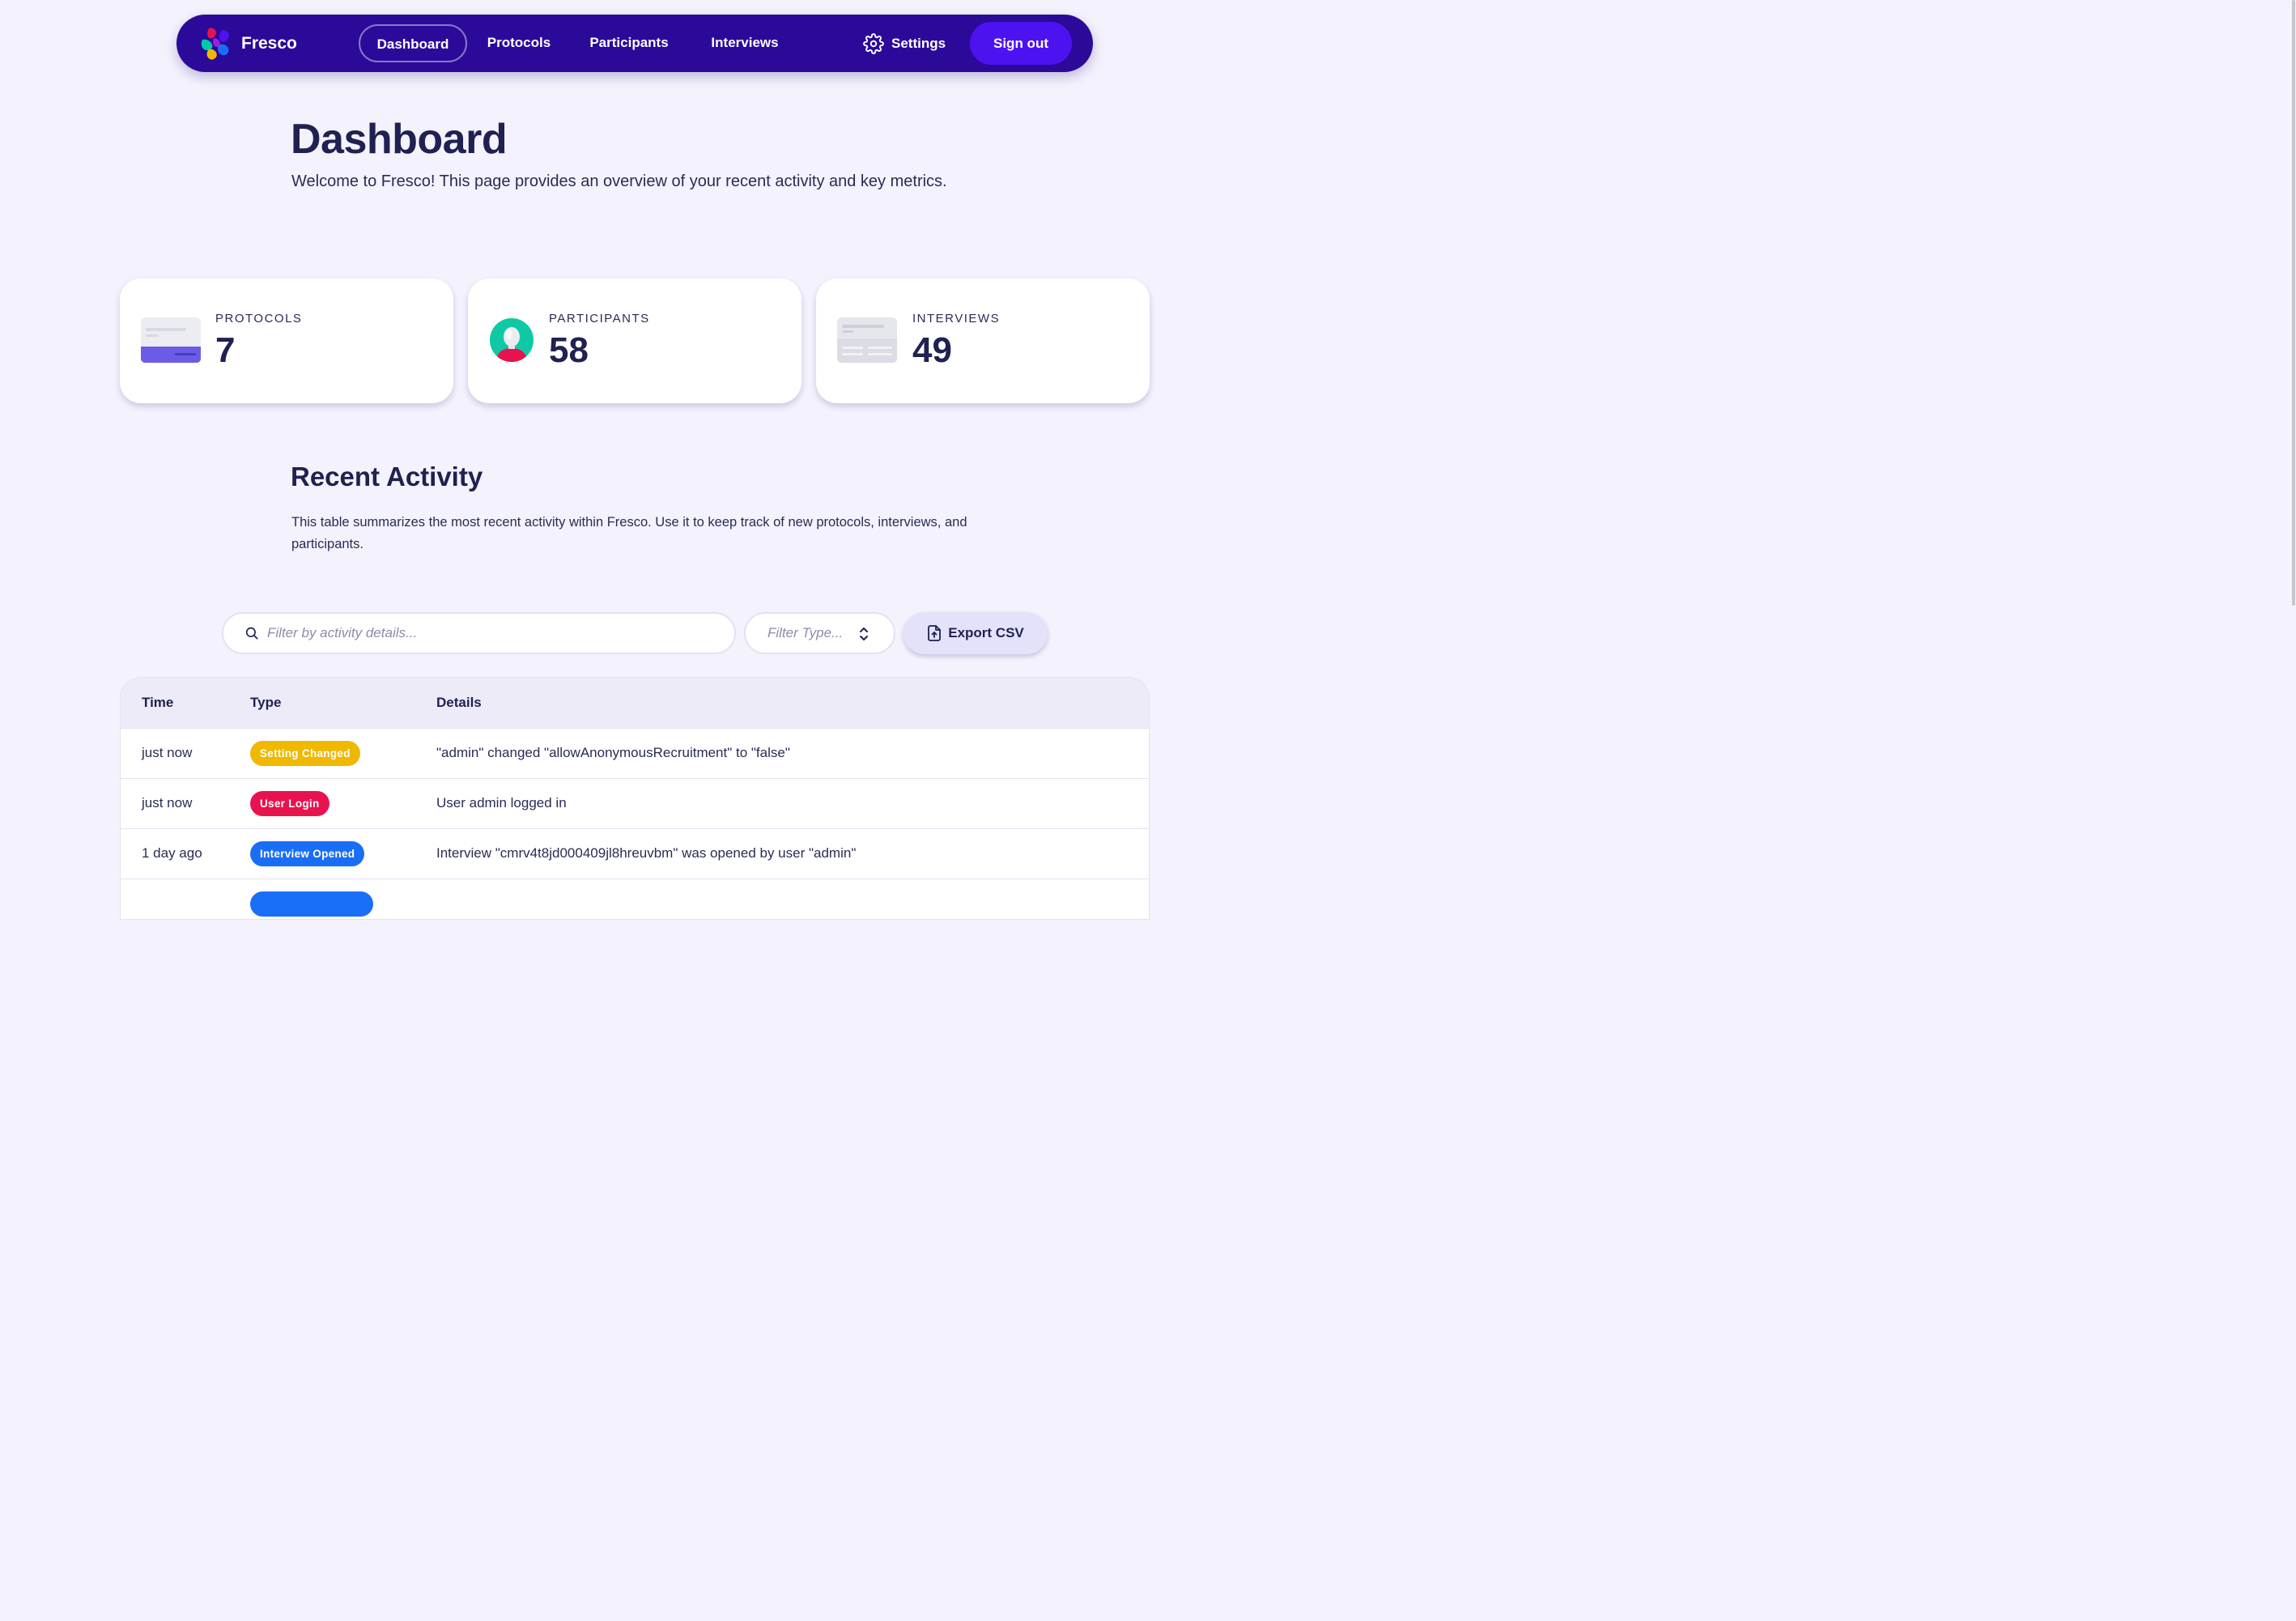 This screenshot has height=1621, width=2296. What do you see at coordinates (1021, 43) in the screenshot?
I see `sign-out-button: Sign out` at bounding box center [1021, 43].